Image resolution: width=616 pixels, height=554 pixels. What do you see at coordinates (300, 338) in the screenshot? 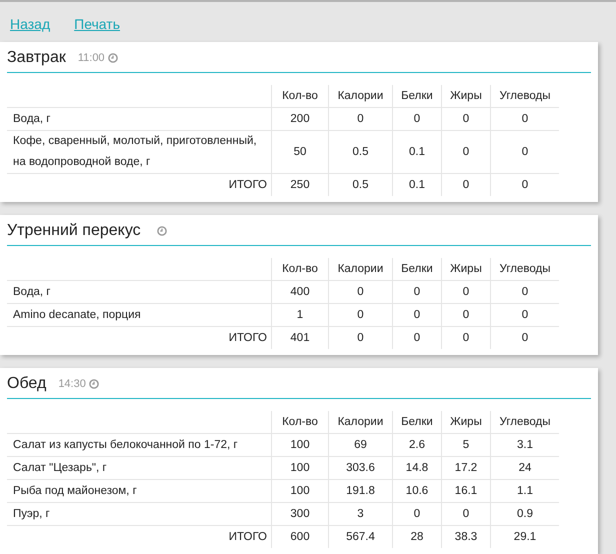
I see `total-cell: 401` at bounding box center [300, 338].